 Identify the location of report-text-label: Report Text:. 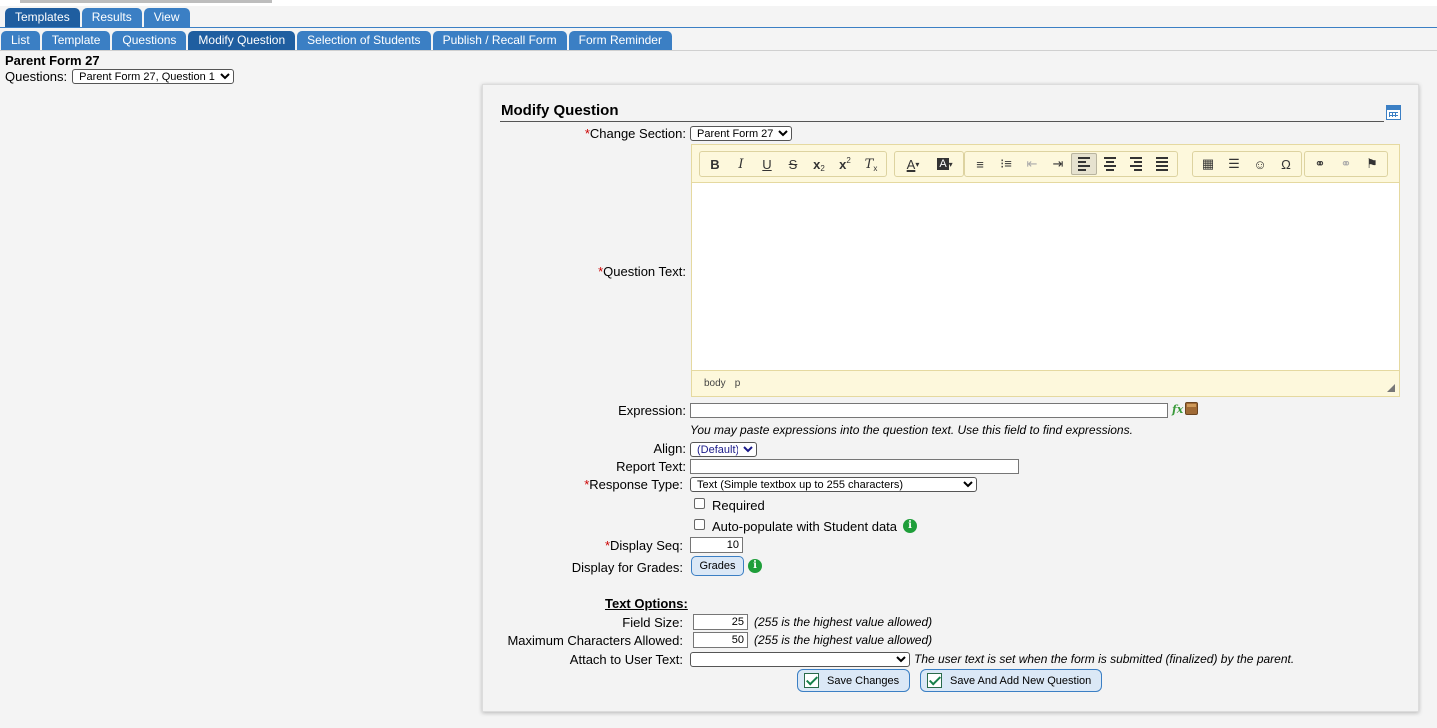
(651, 466).